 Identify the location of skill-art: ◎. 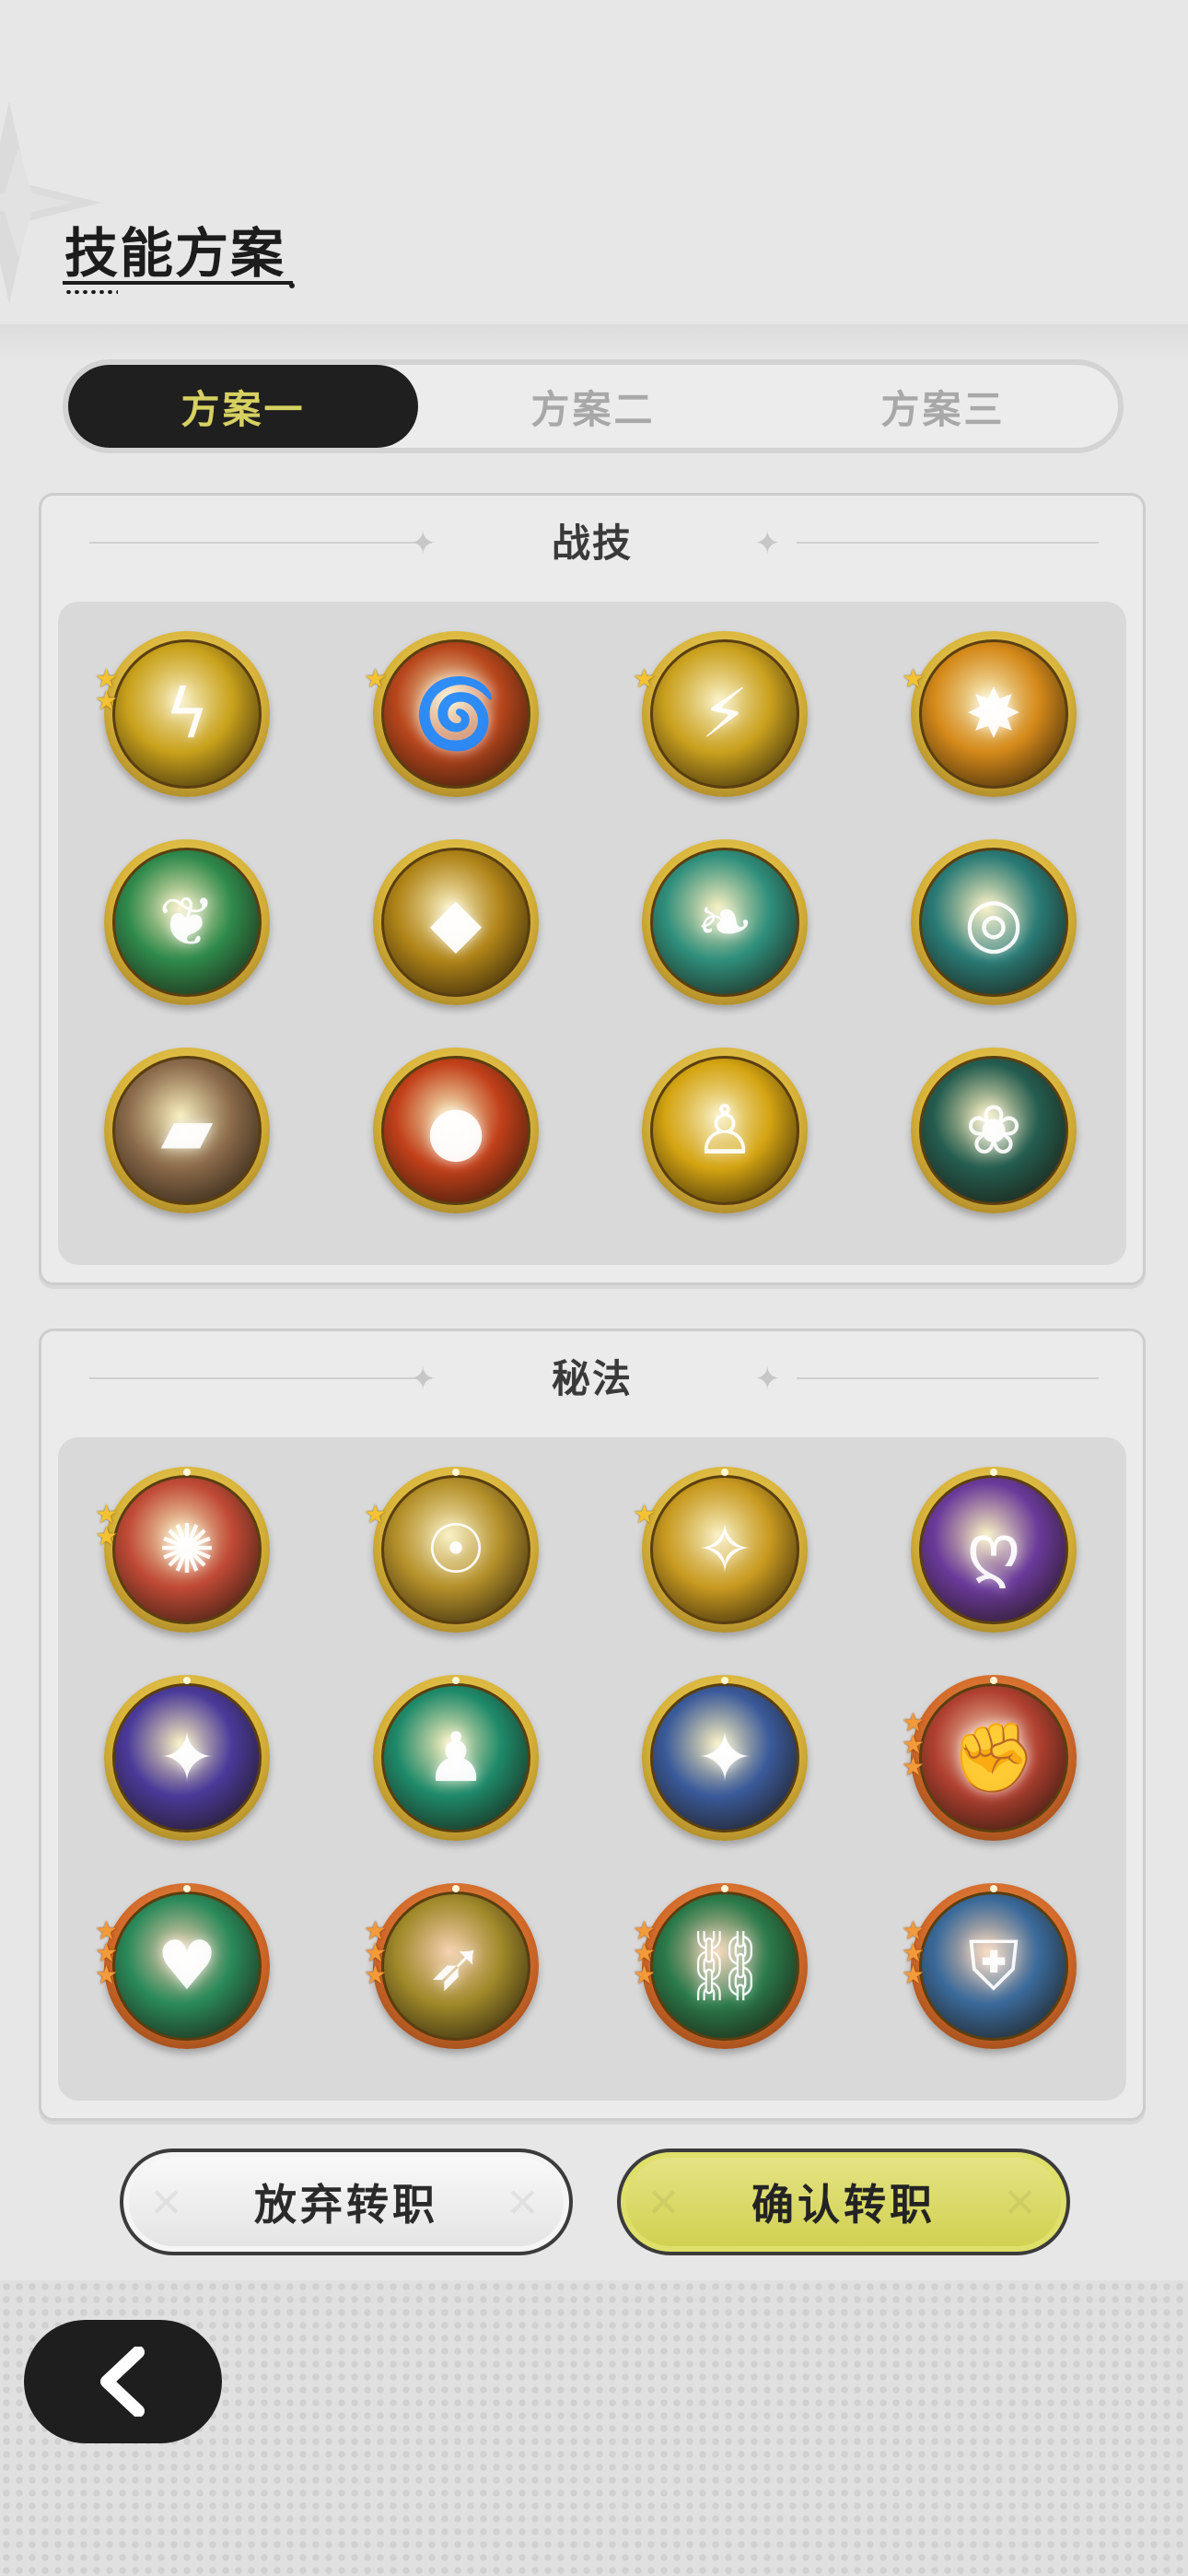
(993, 923).